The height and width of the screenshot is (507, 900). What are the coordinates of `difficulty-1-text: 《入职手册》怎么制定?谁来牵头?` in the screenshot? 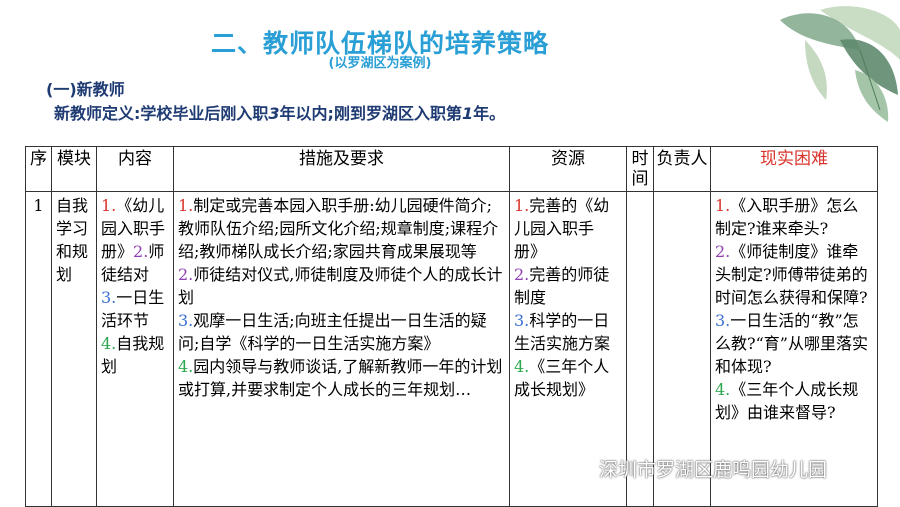 It's located at (787, 217).